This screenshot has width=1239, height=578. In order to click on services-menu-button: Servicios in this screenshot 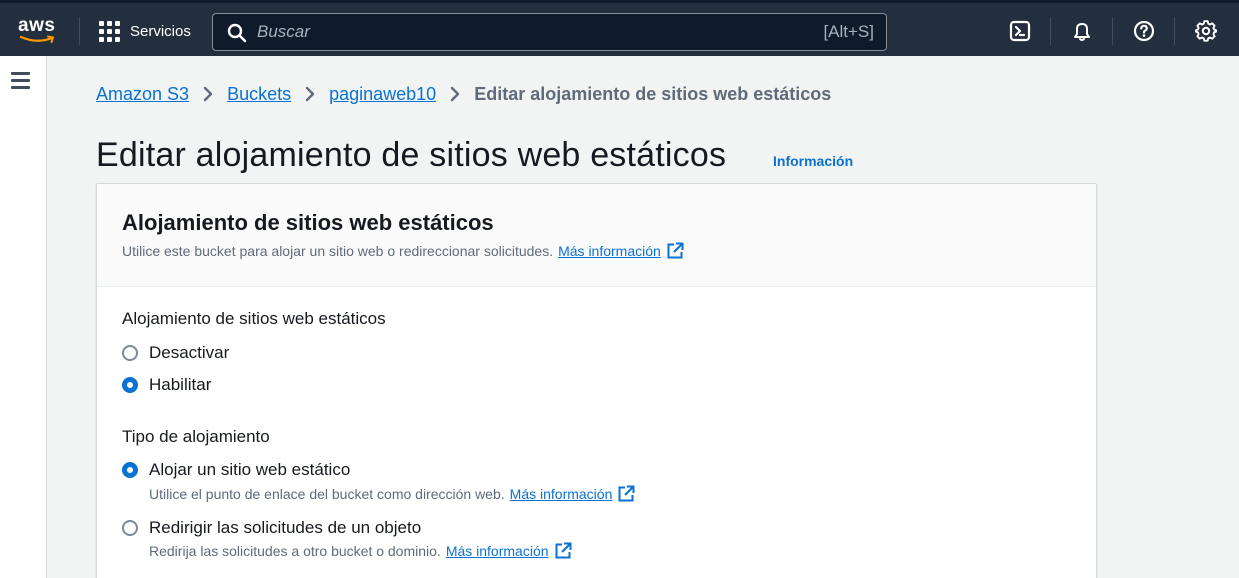, I will do `click(145, 31)`.